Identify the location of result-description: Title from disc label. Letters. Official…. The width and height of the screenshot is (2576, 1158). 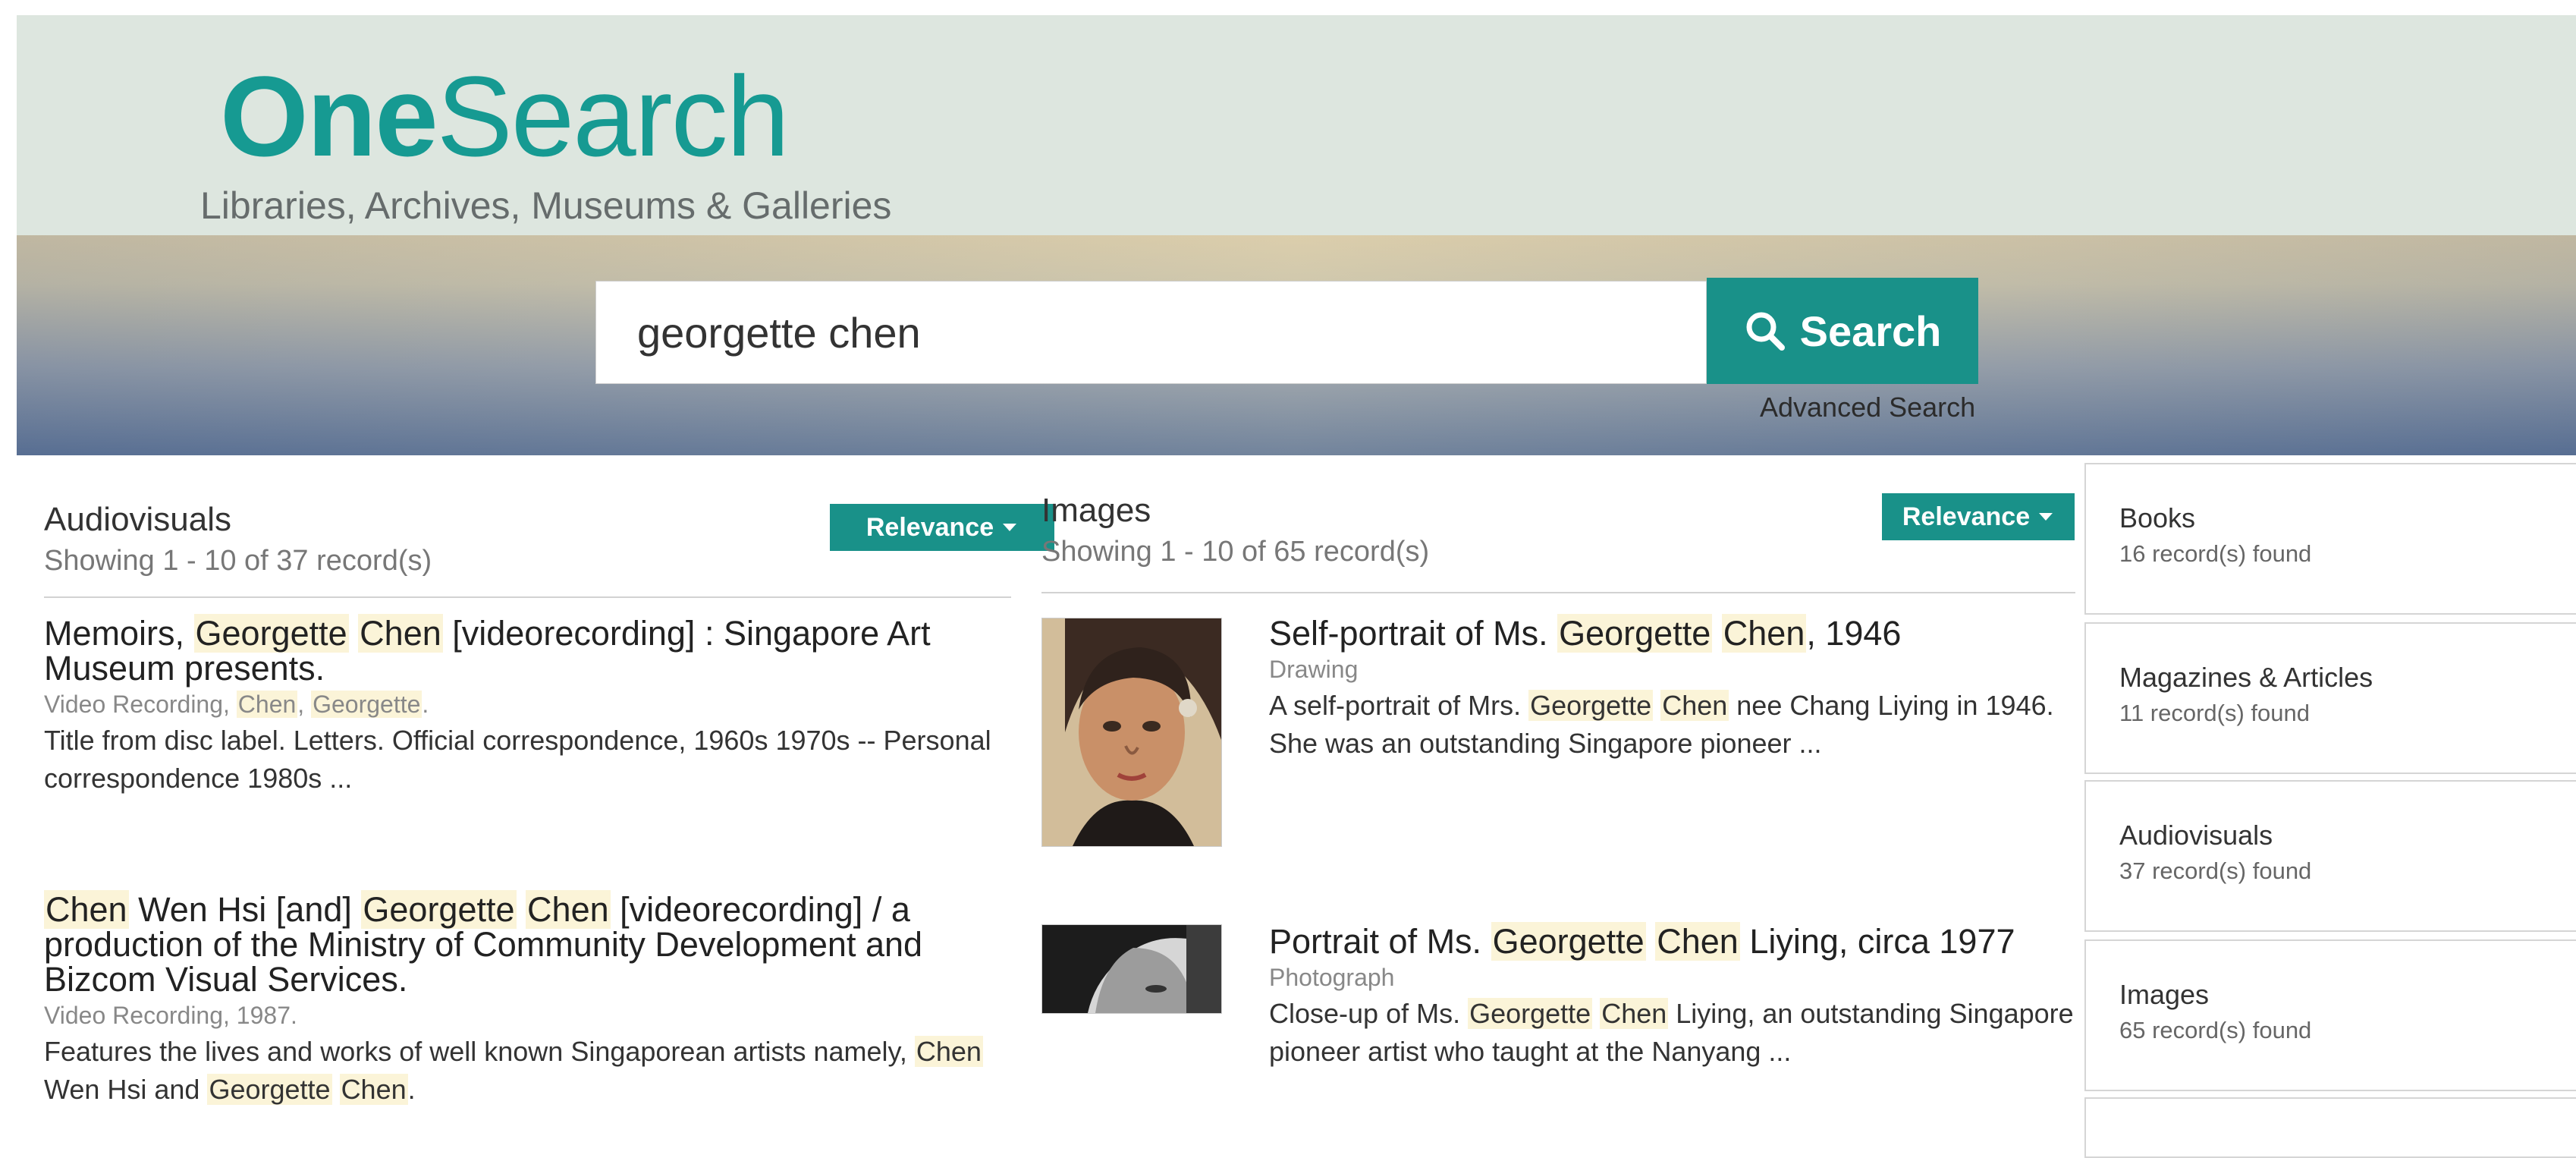
(517, 760).